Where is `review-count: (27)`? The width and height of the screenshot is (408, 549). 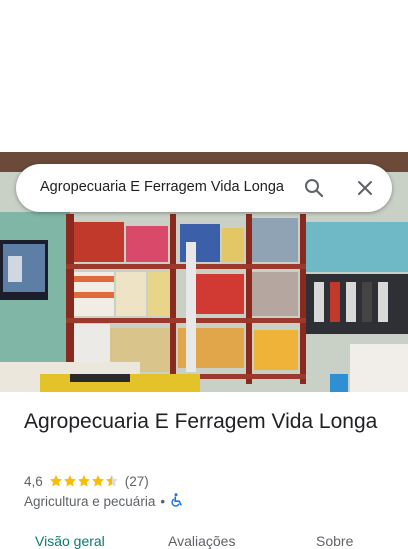 review-count: (27) is located at coordinates (137, 481).